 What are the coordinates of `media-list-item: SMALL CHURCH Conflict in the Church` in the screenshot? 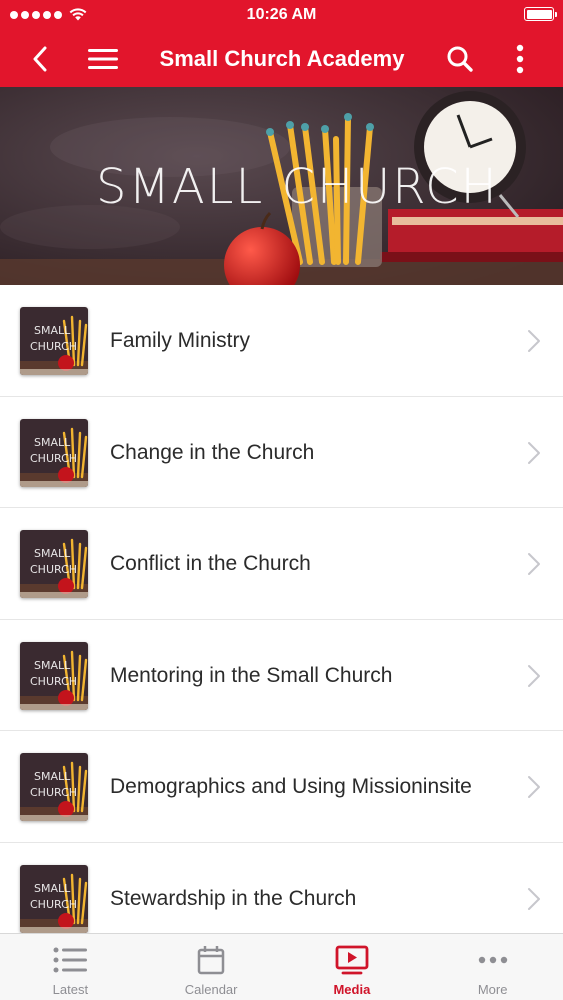 It's located at (281, 564).